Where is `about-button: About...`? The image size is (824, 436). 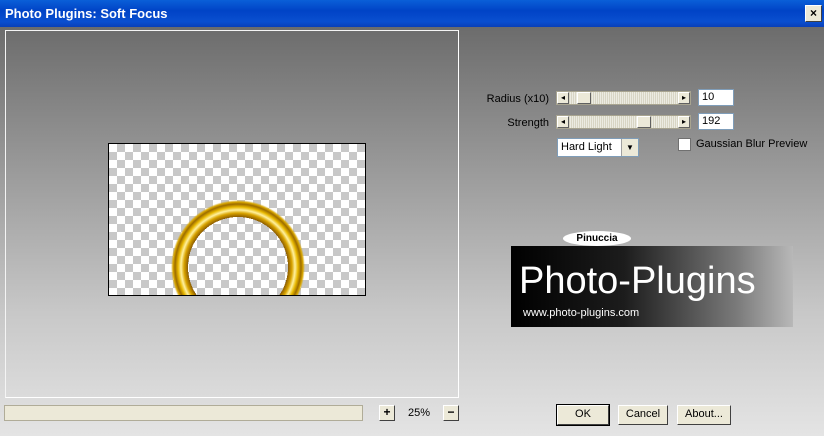
about-button: About... is located at coordinates (704, 415).